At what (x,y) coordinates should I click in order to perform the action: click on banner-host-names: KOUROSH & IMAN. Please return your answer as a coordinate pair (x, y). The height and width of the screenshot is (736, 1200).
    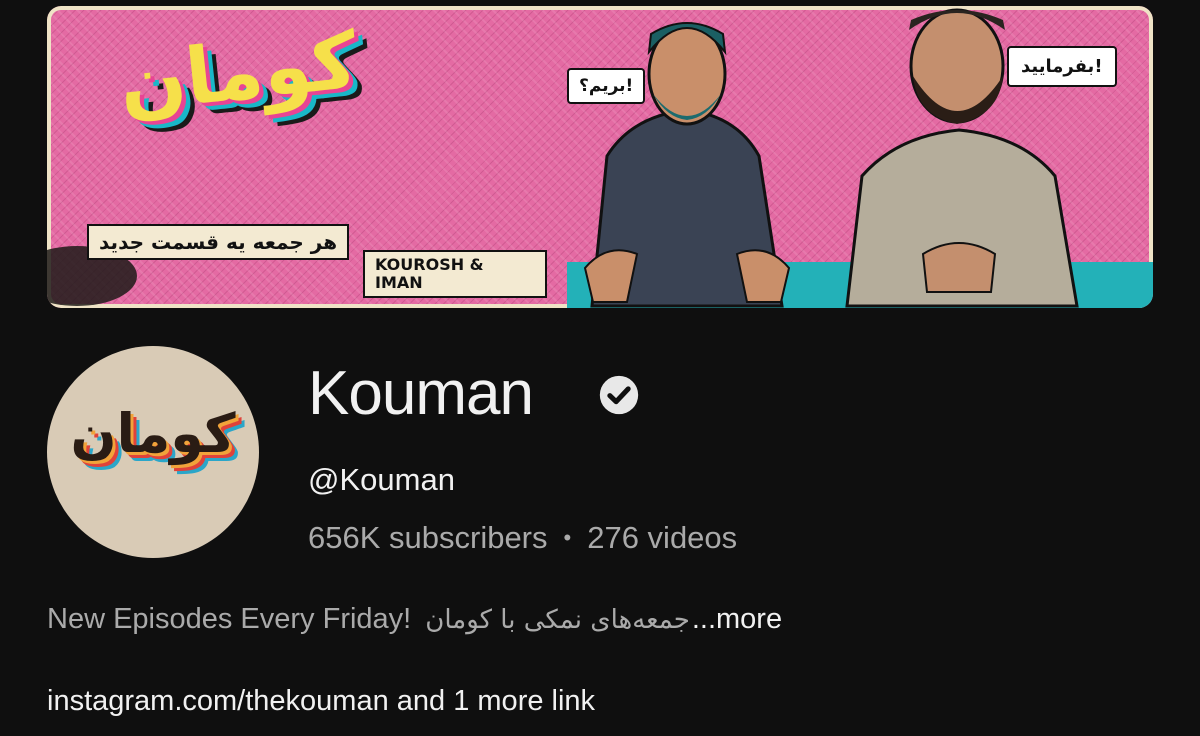
    Looking at the image, I should click on (455, 274).